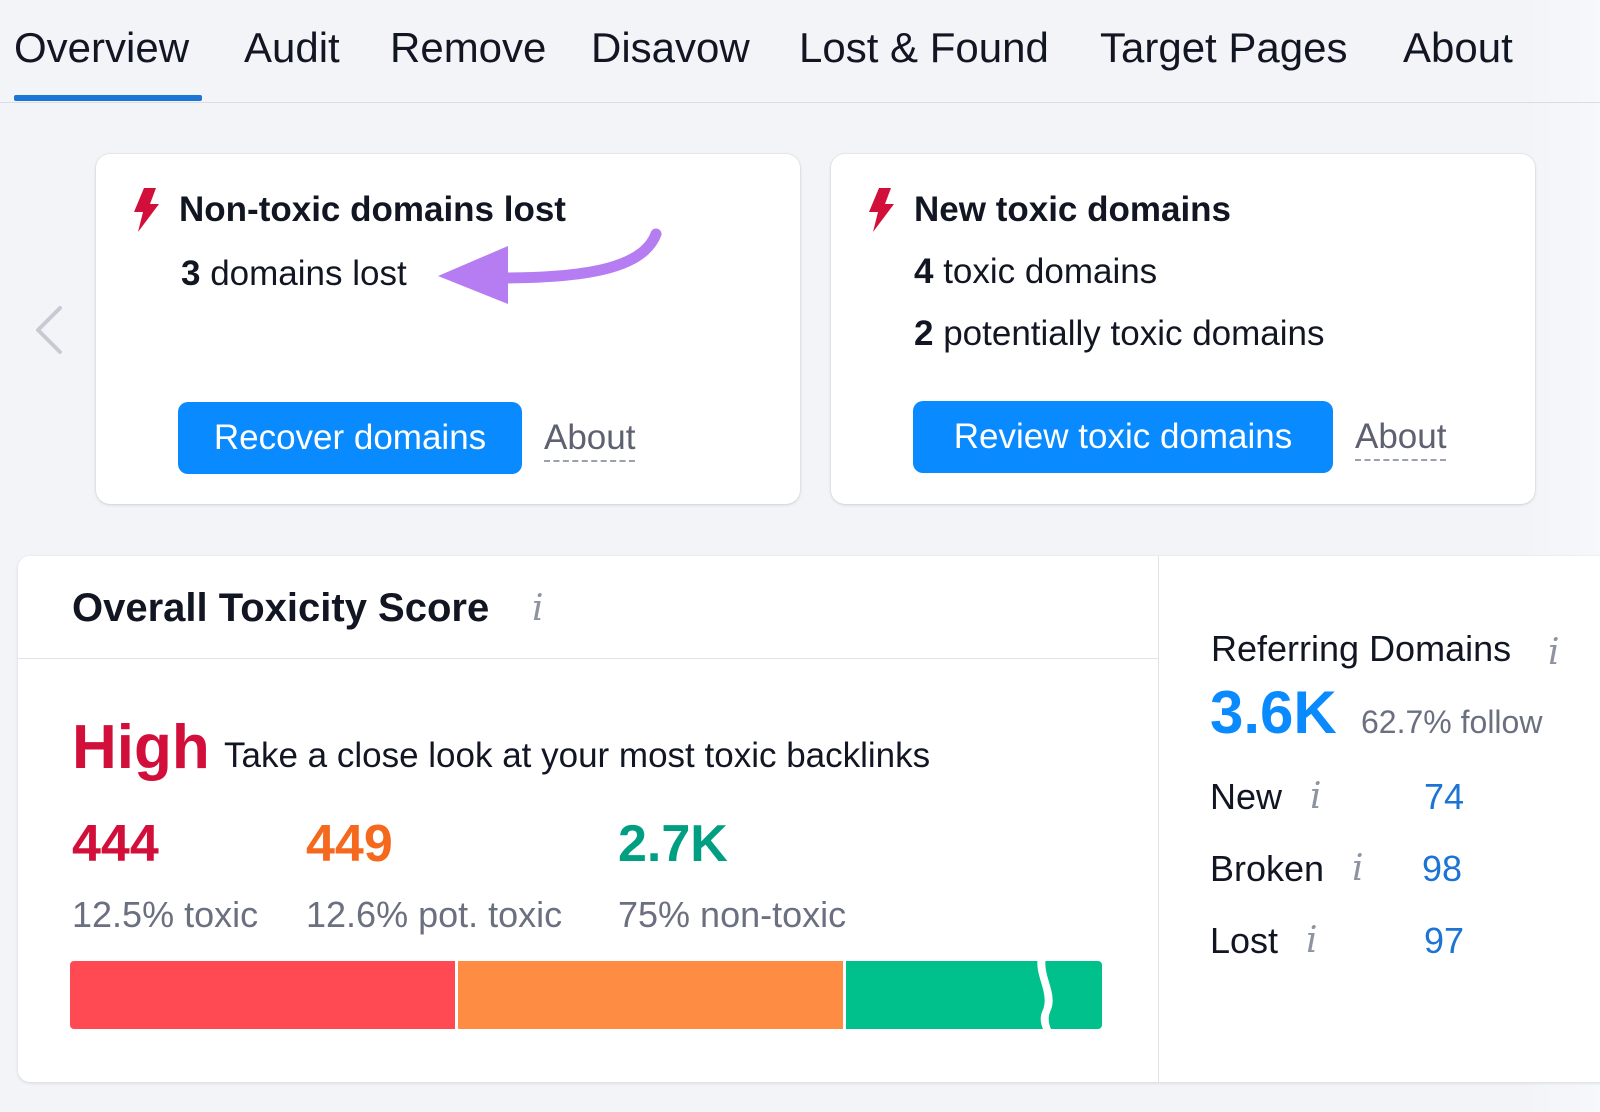 Image resolution: width=1600 pixels, height=1112 pixels. What do you see at coordinates (1452, 722) in the screenshot?
I see `follow-percentage: 62.7% follow` at bounding box center [1452, 722].